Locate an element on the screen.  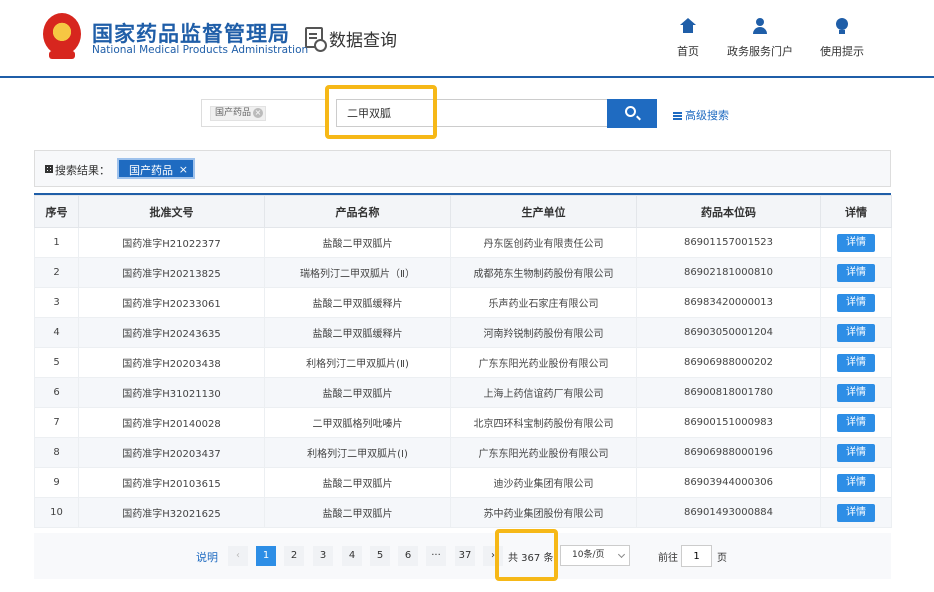
cell-approval-no: 国药准字H21022377 is located at coordinates (171, 242).